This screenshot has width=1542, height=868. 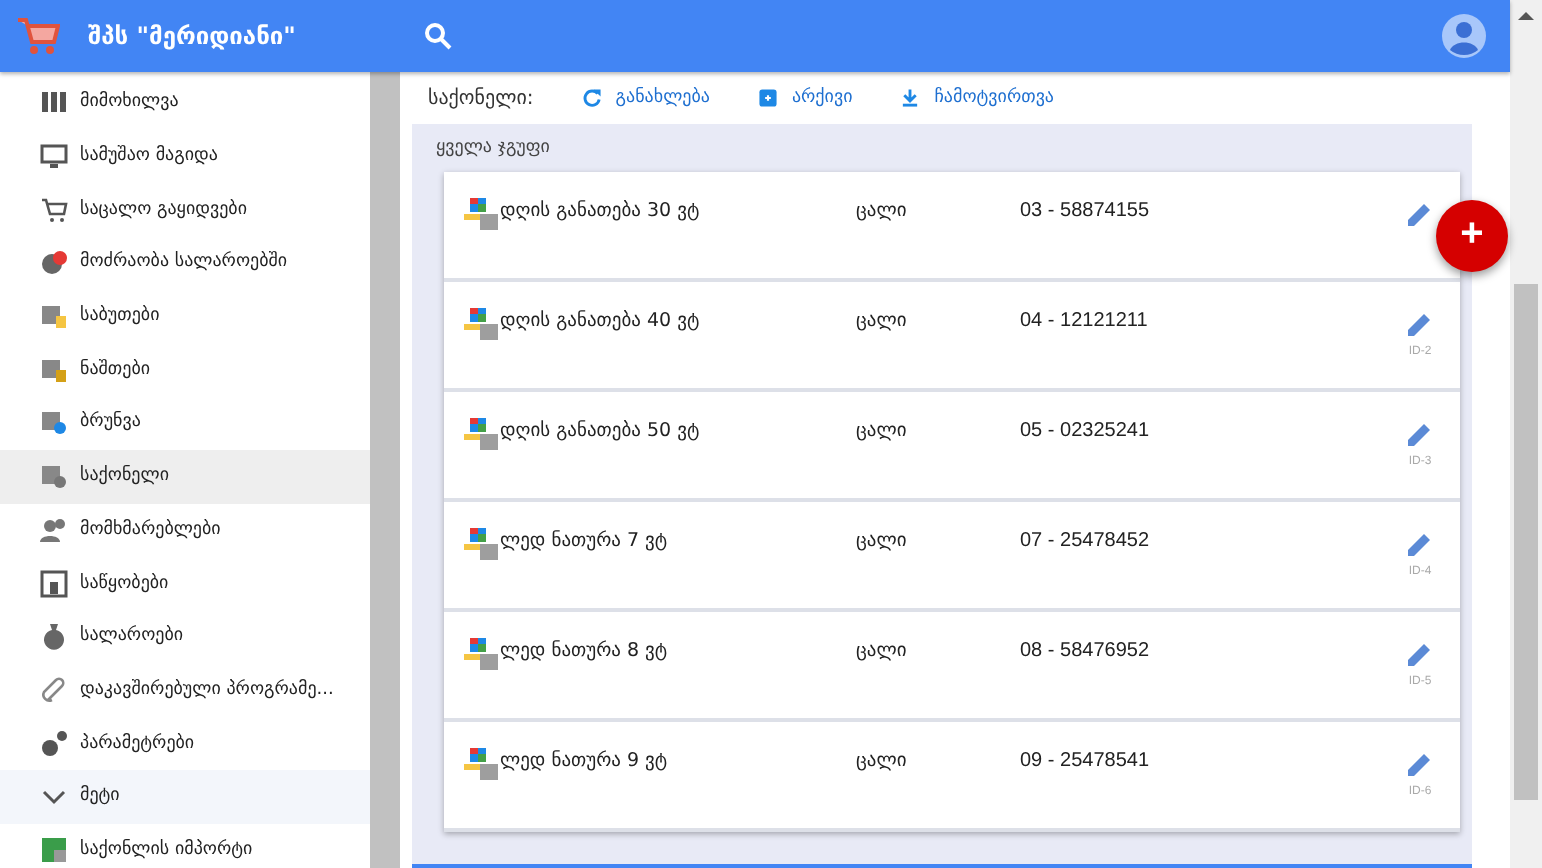 What do you see at coordinates (185, 530) in the screenshot?
I see `menu-item: მომხმარებლები` at bounding box center [185, 530].